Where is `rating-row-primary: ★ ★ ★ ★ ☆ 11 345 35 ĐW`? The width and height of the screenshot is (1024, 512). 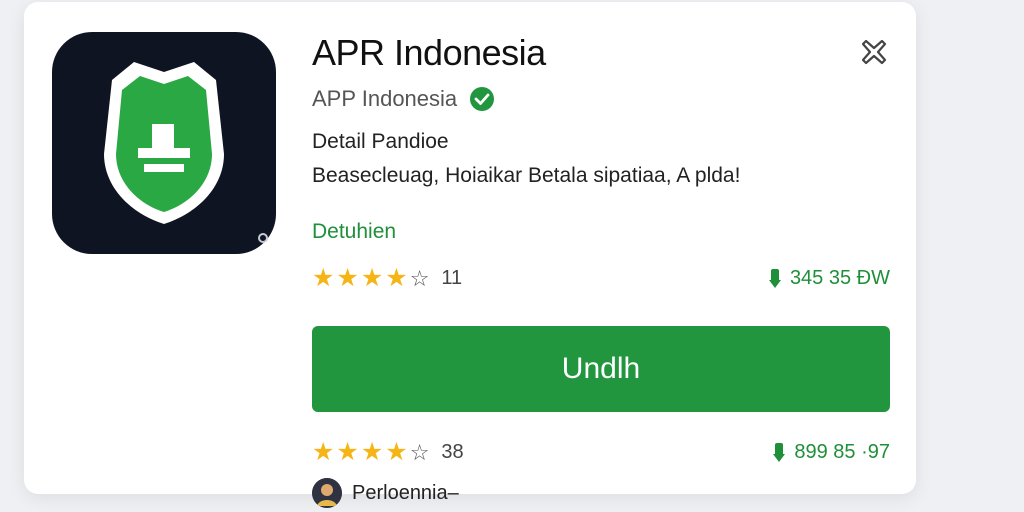
rating-row-primary: ★ ★ ★ ★ ☆ 11 345 35 ĐW is located at coordinates (601, 278).